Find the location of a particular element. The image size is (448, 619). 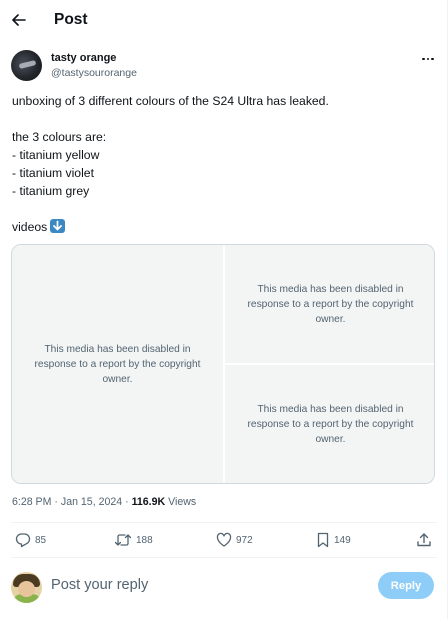

heart-icon is located at coordinates (224, 539).